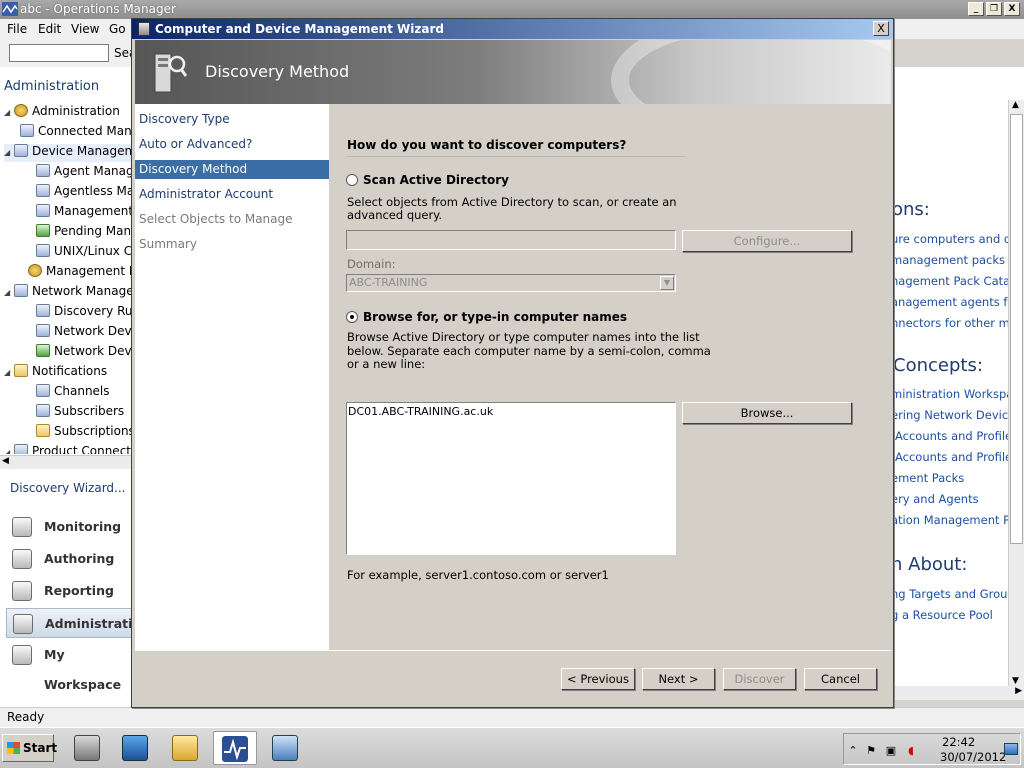 The image size is (1024, 768). Describe the element at coordinates (62, 113) in the screenshot. I see `tree-item-administration: ◢ Administration` at that location.